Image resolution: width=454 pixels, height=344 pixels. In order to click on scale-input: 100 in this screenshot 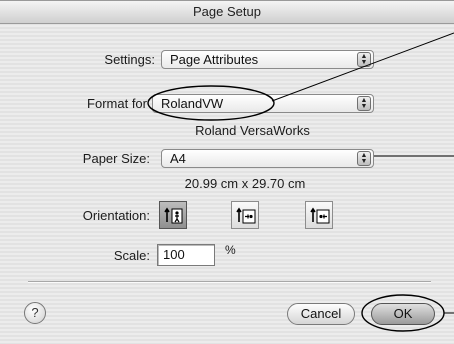, I will do `click(186, 255)`.